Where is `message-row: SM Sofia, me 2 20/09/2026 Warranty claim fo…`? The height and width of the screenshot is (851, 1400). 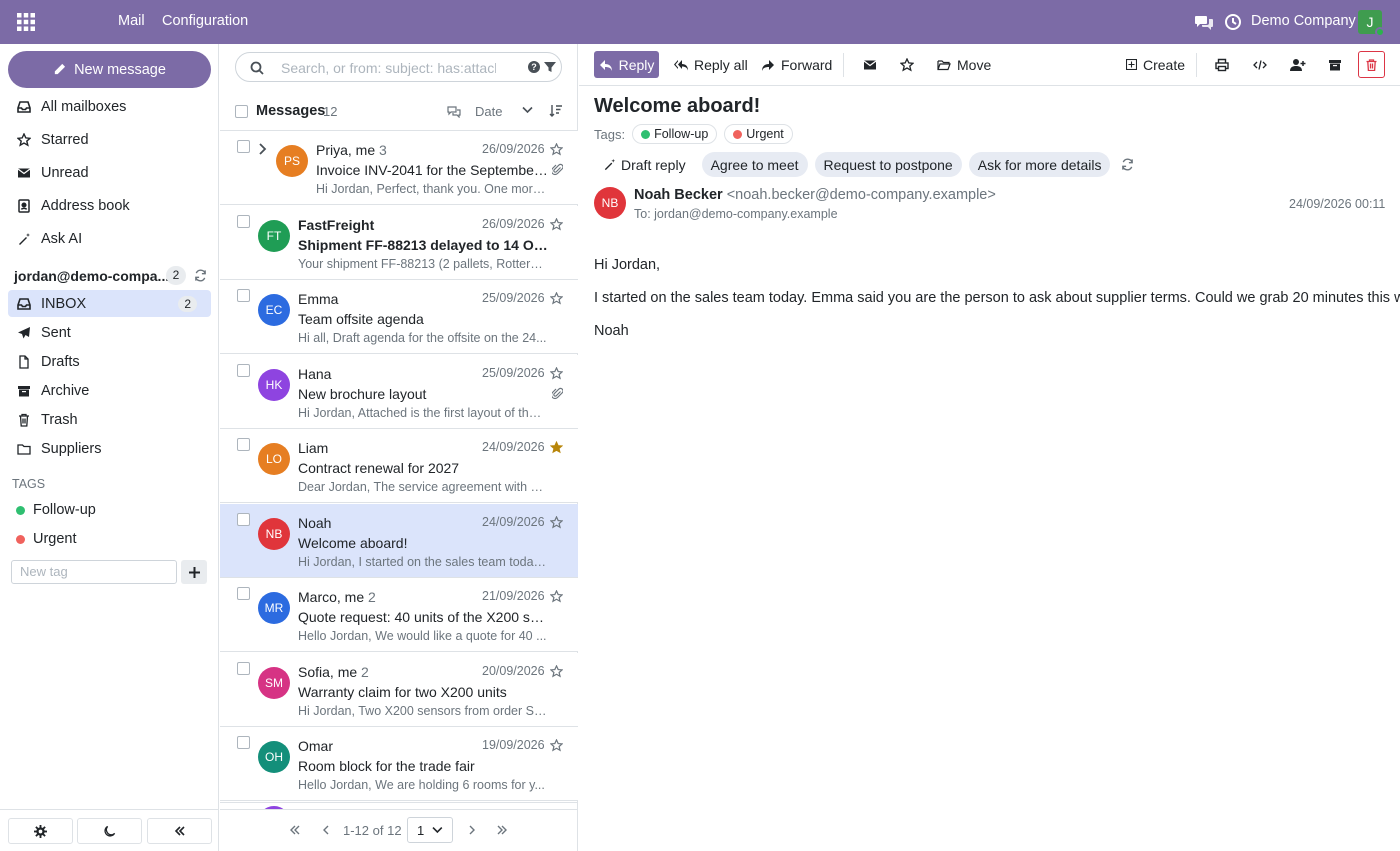 message-row: SM Sofia, me 2 20/09/2026 Warranty claim fo… is located at coordinates (399, 689).